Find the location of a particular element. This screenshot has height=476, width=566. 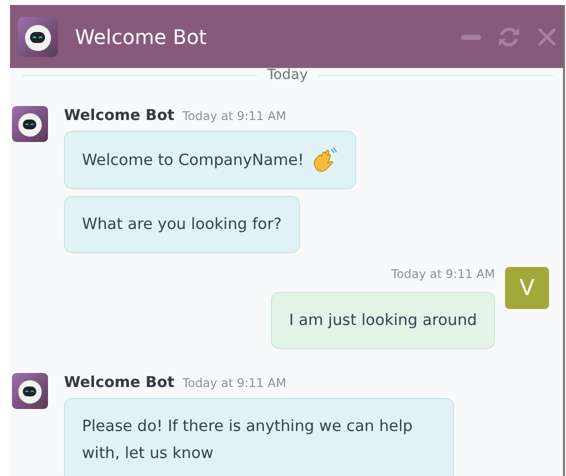

window-title: Welcome Bot is located at coordinates (141, 36).